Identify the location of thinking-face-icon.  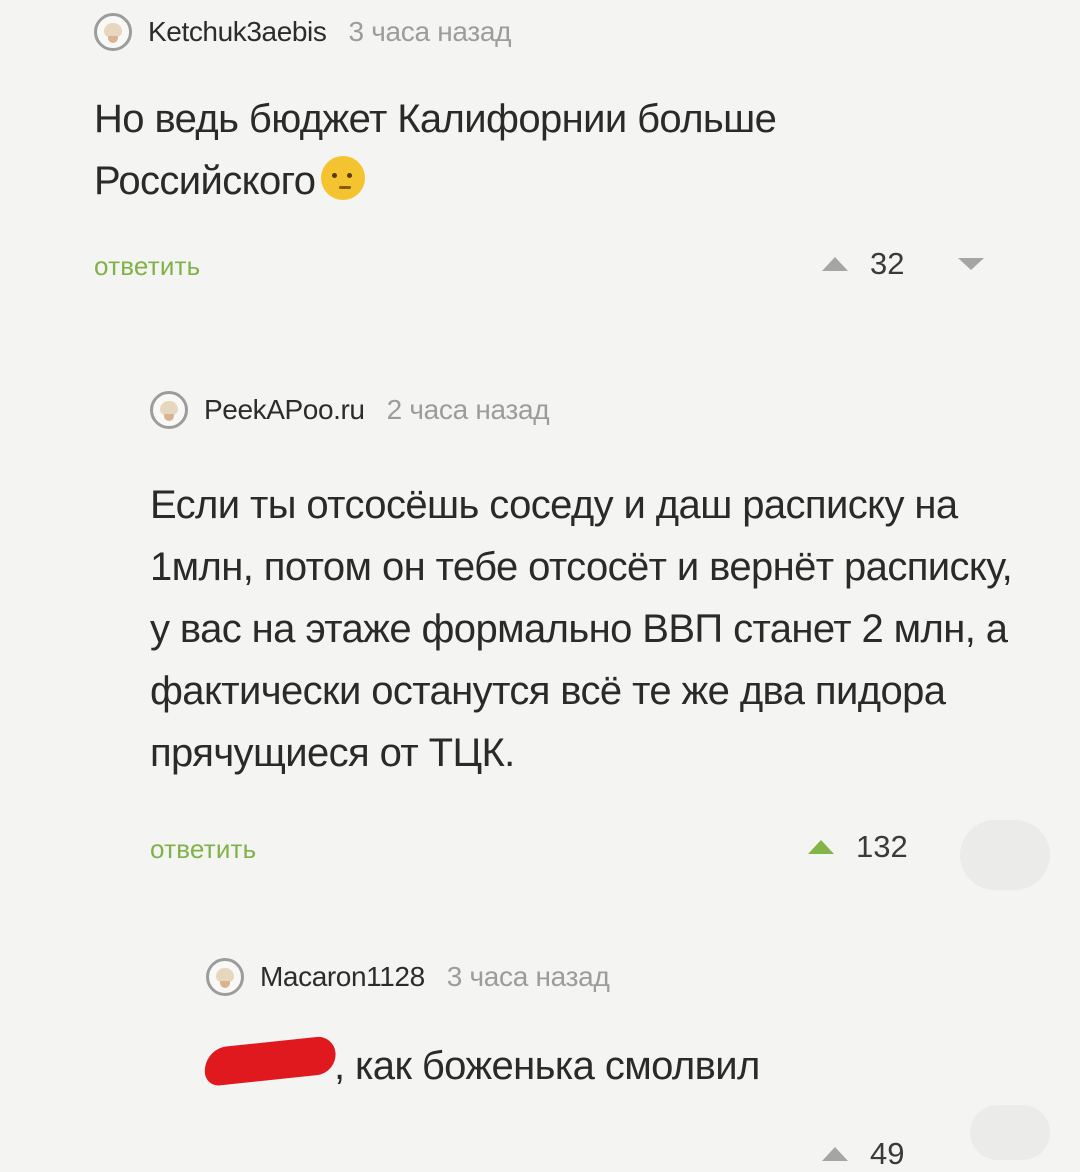
(343, 178).